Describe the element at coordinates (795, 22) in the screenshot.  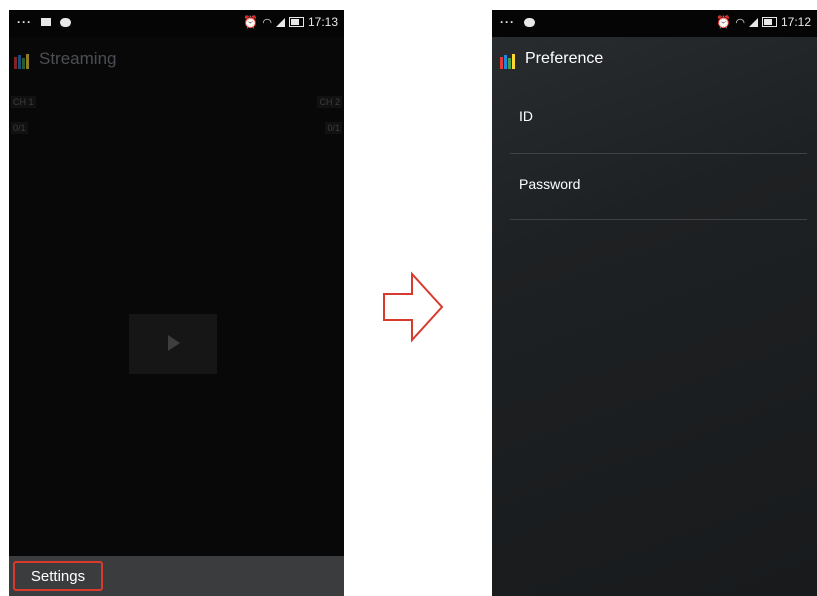
I see `status-clock: 17:12` at that location.